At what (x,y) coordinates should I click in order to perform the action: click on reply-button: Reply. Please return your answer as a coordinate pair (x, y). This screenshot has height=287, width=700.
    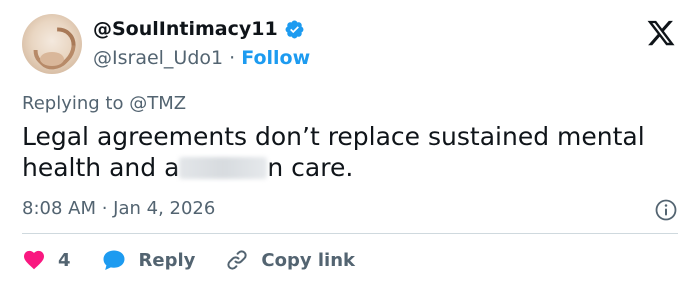
    Looking at the image, I should click on (148, 260).